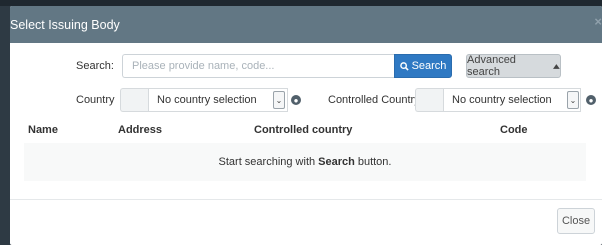 The height and width of the screenshot is (245, 602). Describe the element at coordinates (65, 25) in the screenshot. I see `modal-title: Select Issuing Body` at that location.